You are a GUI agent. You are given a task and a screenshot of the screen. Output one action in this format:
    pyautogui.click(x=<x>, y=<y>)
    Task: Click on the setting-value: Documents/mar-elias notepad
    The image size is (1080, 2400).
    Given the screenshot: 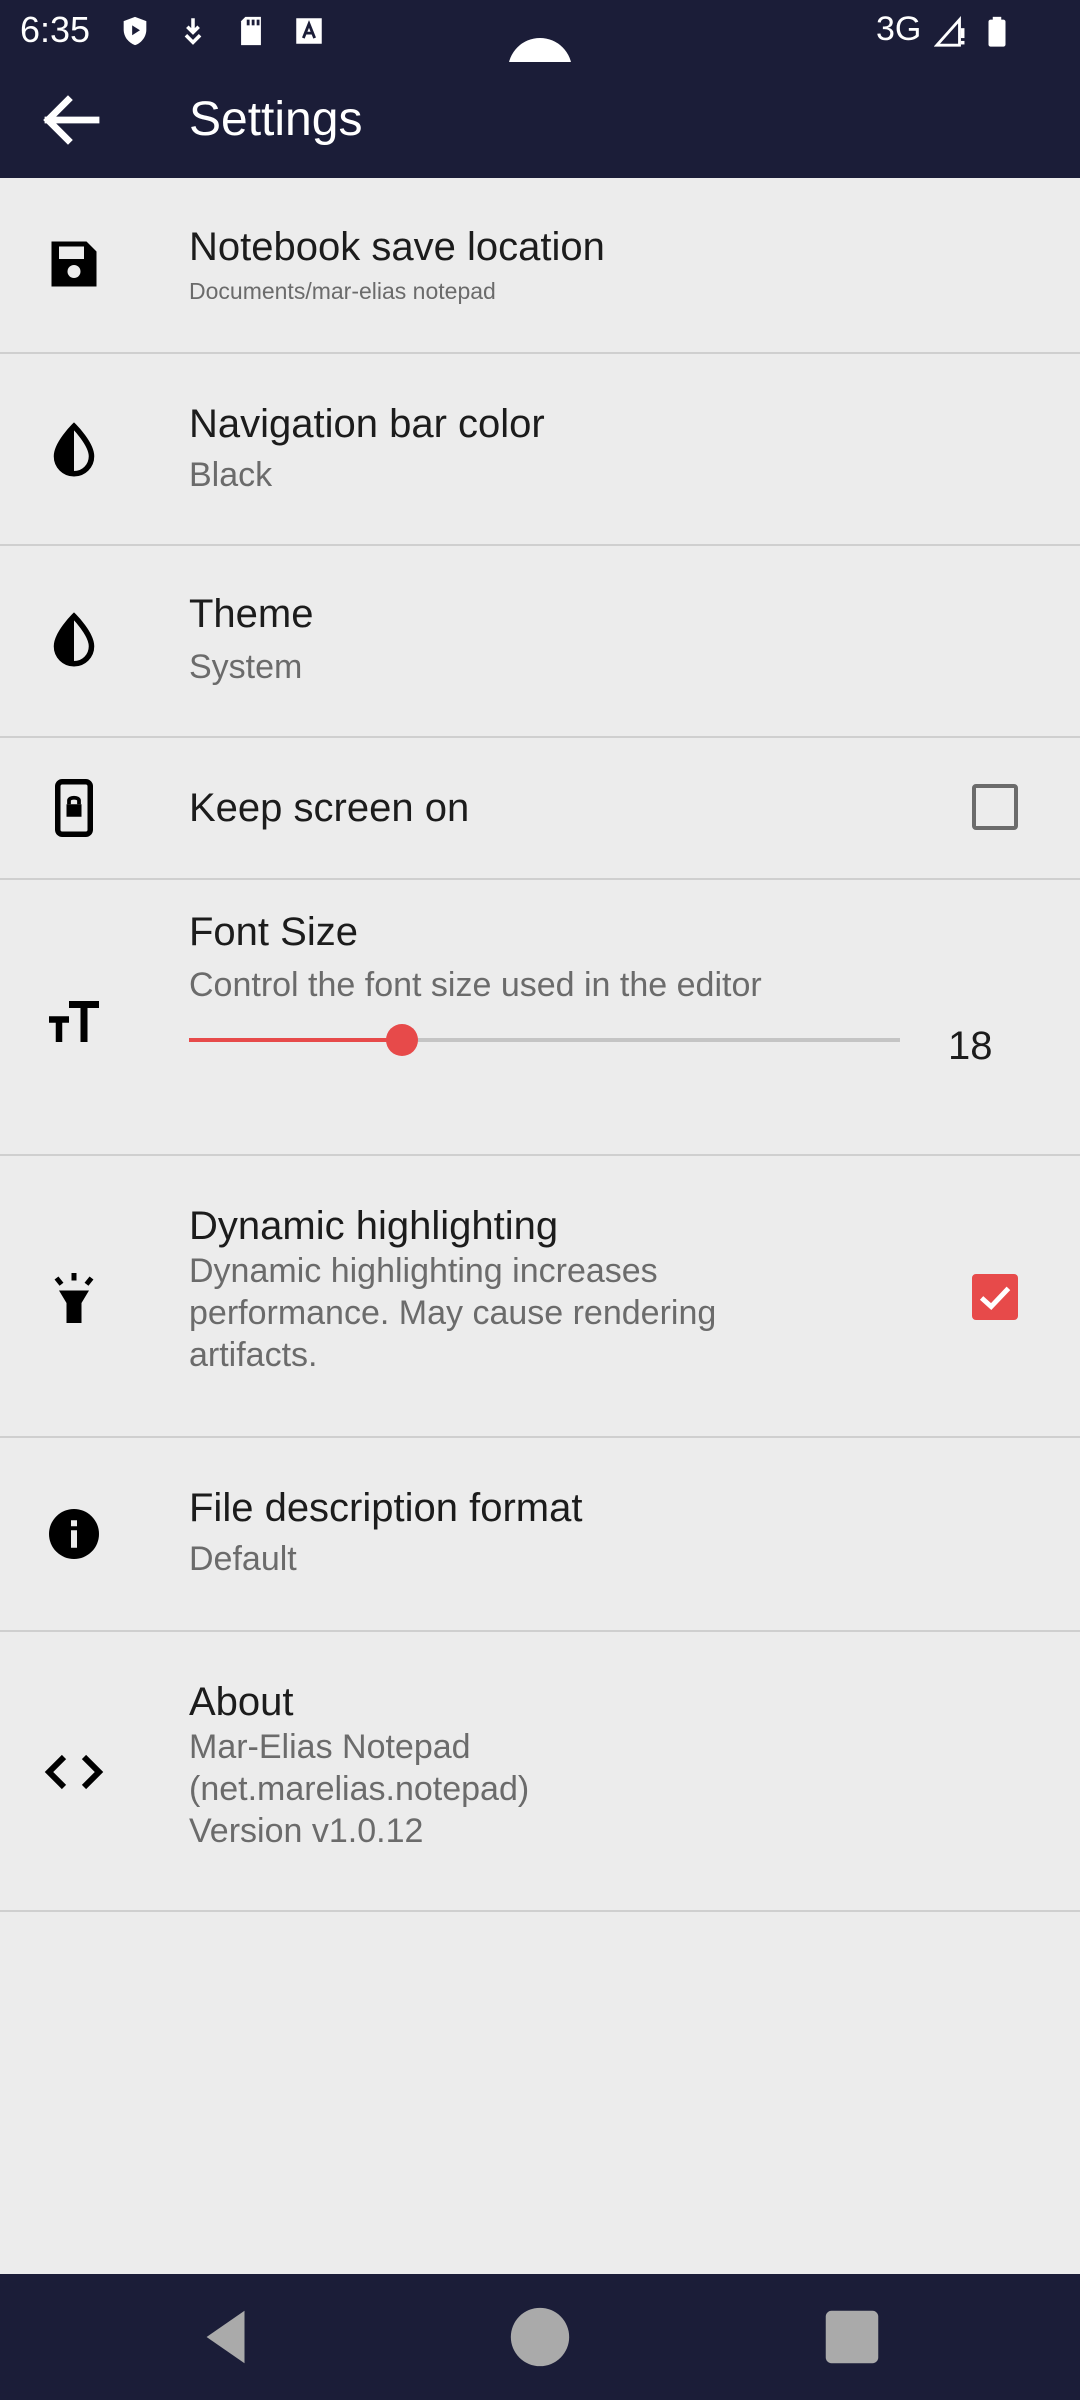 What is the action you would take?
    pyautogui.click(x=342, y=291)
    